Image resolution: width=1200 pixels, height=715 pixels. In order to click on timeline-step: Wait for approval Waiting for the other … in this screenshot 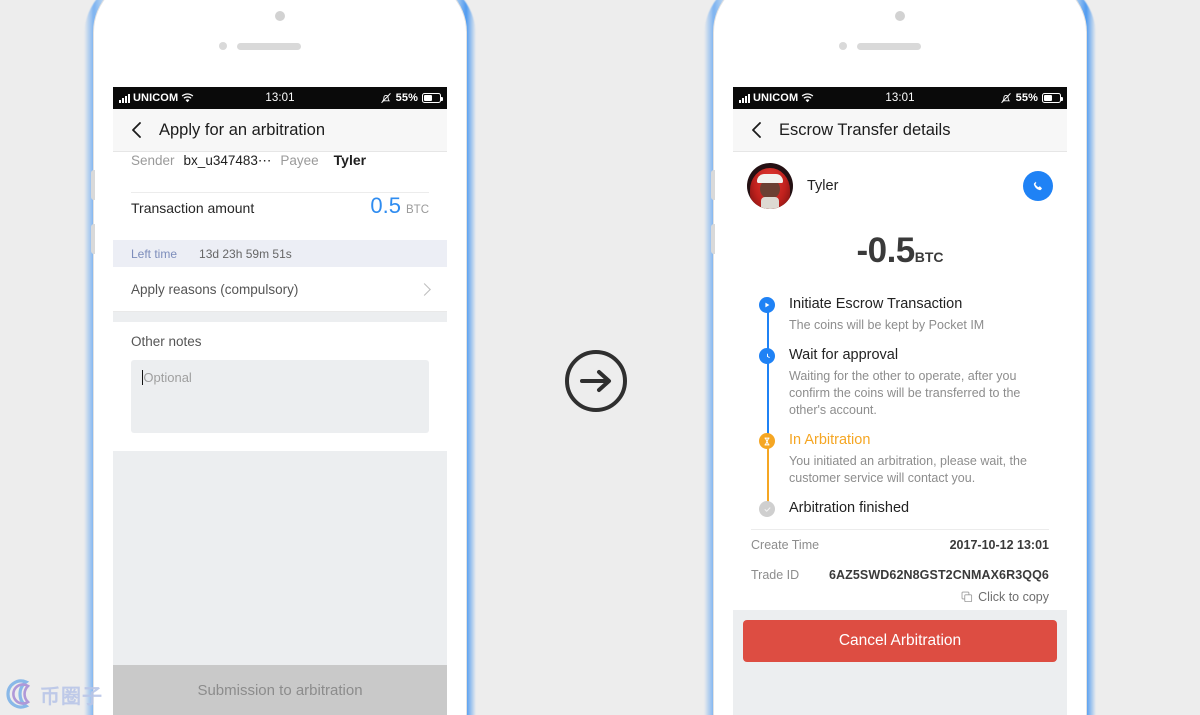, I will do `click(904, 390)`.